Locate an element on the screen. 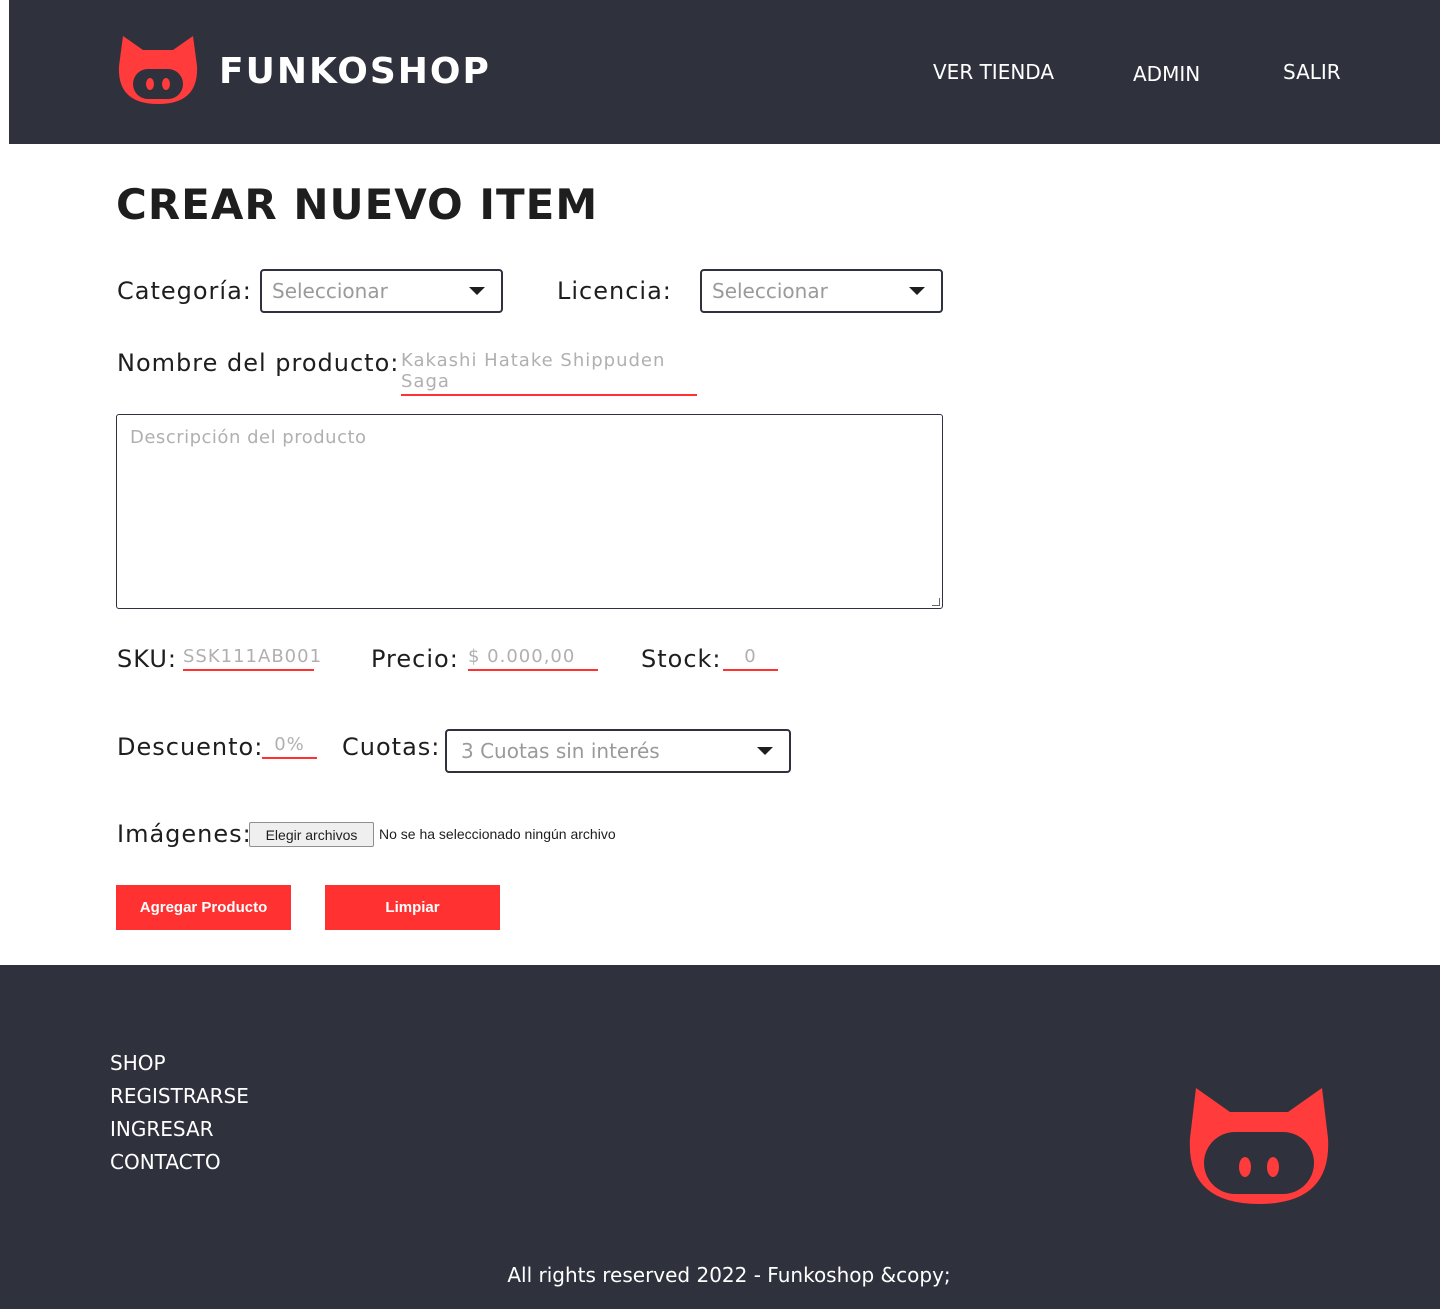  categoria-select: Seleccionar is located at coordinates (381, 291).